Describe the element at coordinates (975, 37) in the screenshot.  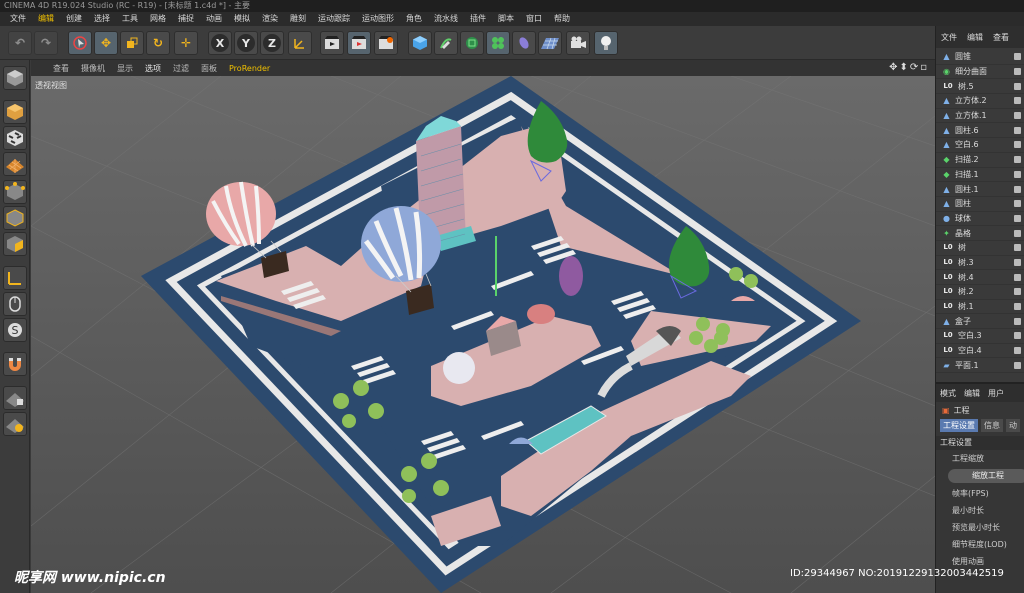
I see `object-manager-tab: 编辑` at that location.